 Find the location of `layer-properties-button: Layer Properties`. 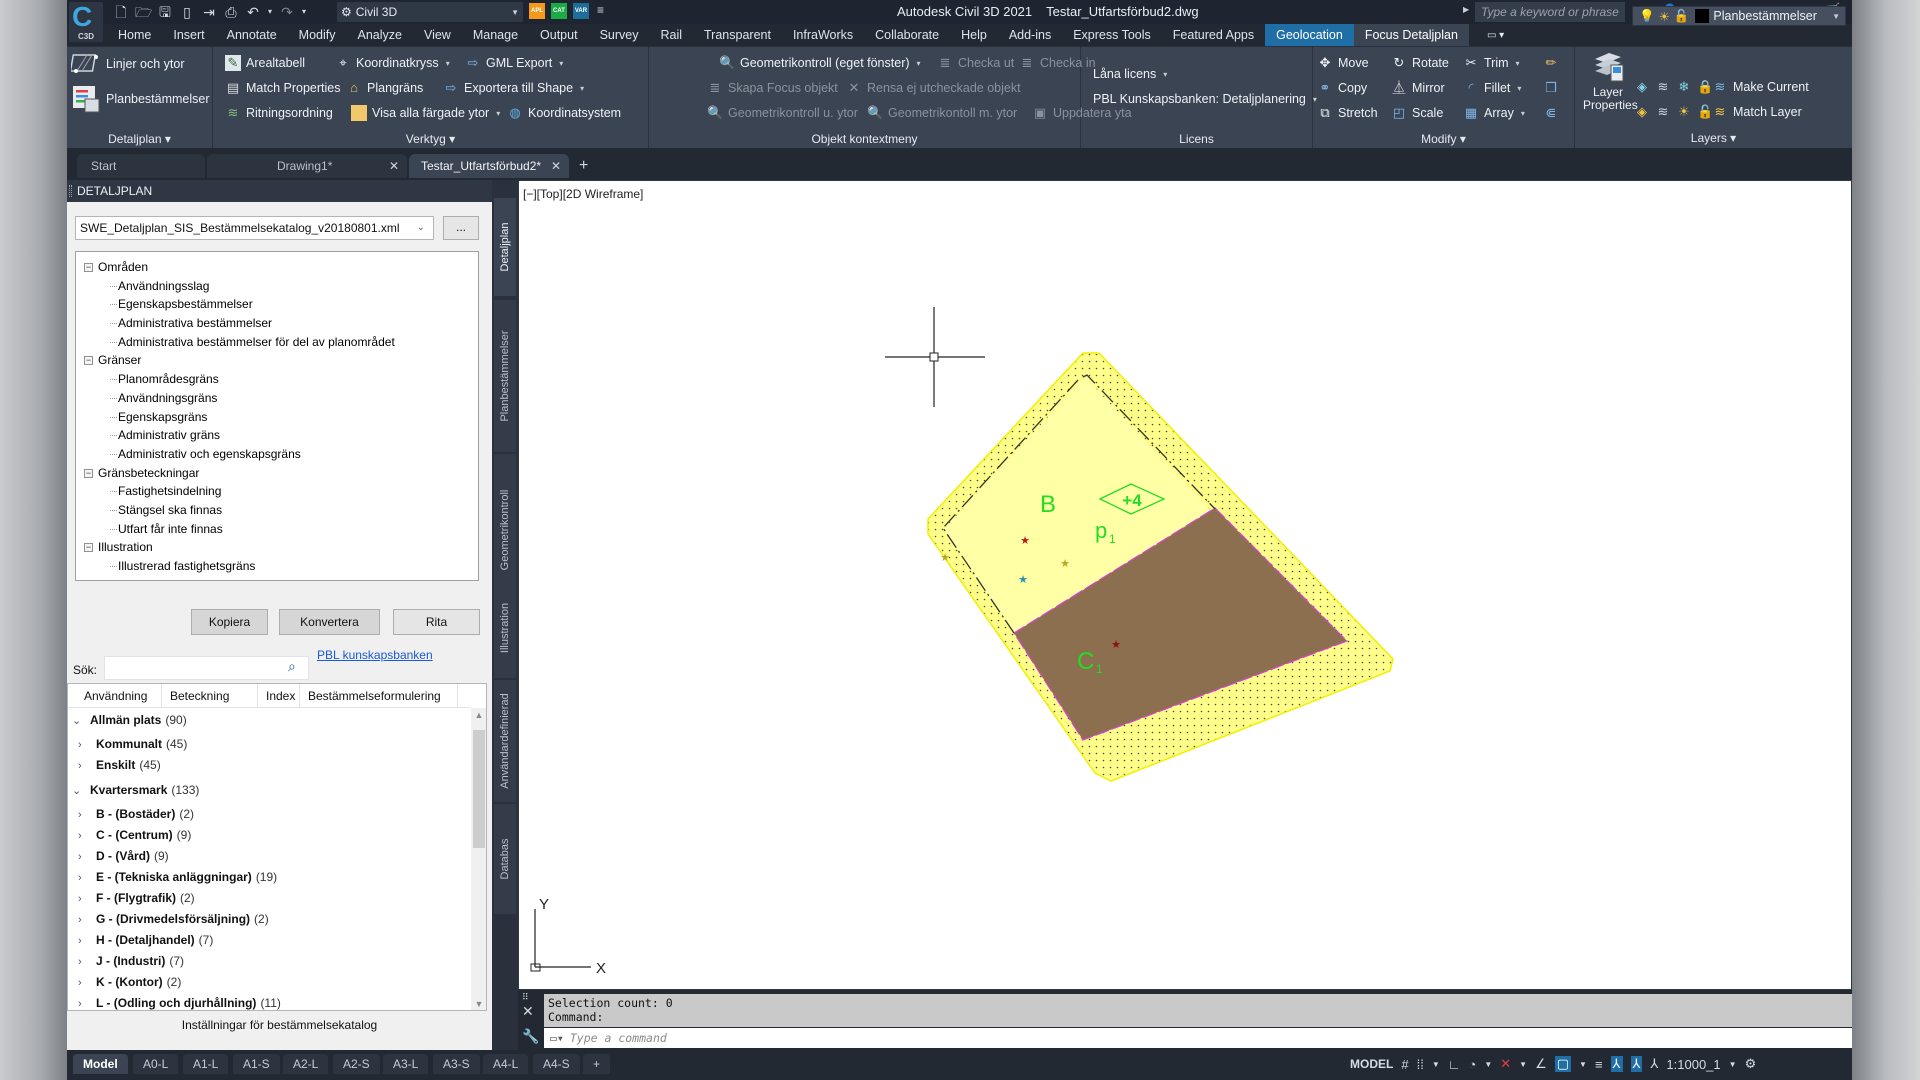

layer-properties-button: Layer Properties is located at coordinates (1610, 81).